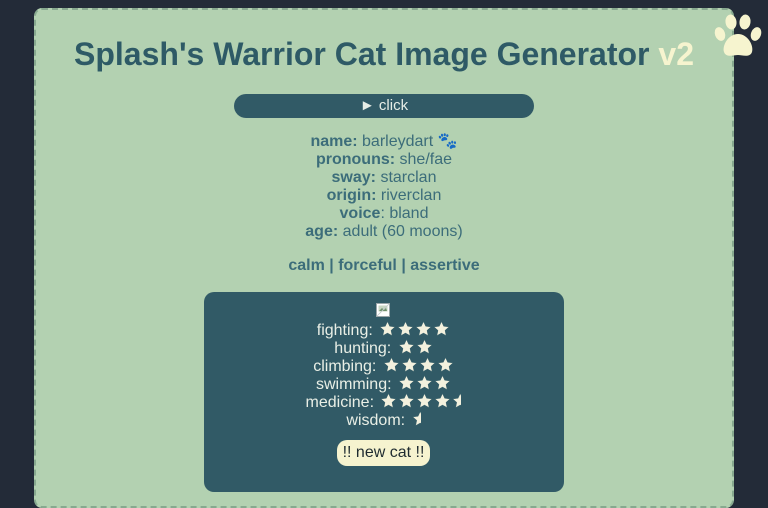 This screenshot has height=508, width=768. I want to click on version-label: v2, so click(676, 54).